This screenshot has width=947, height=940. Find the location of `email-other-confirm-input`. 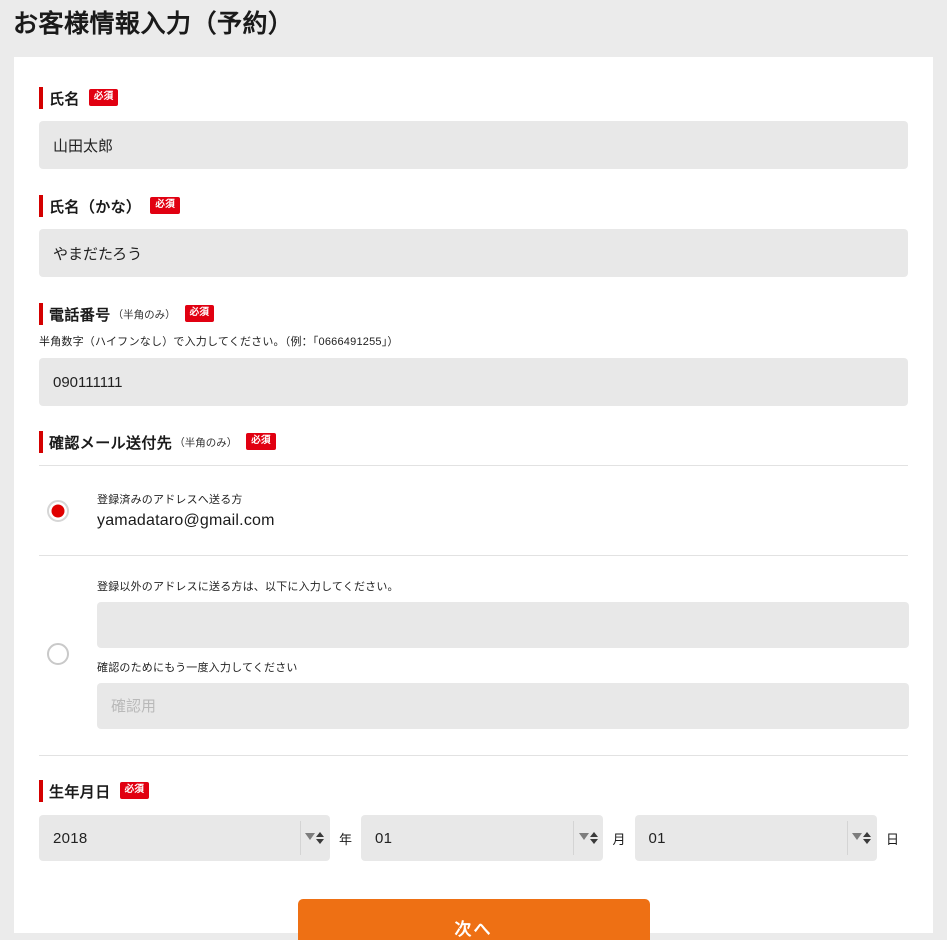

email-other-confirm-input is located at coordinates (503, 706).